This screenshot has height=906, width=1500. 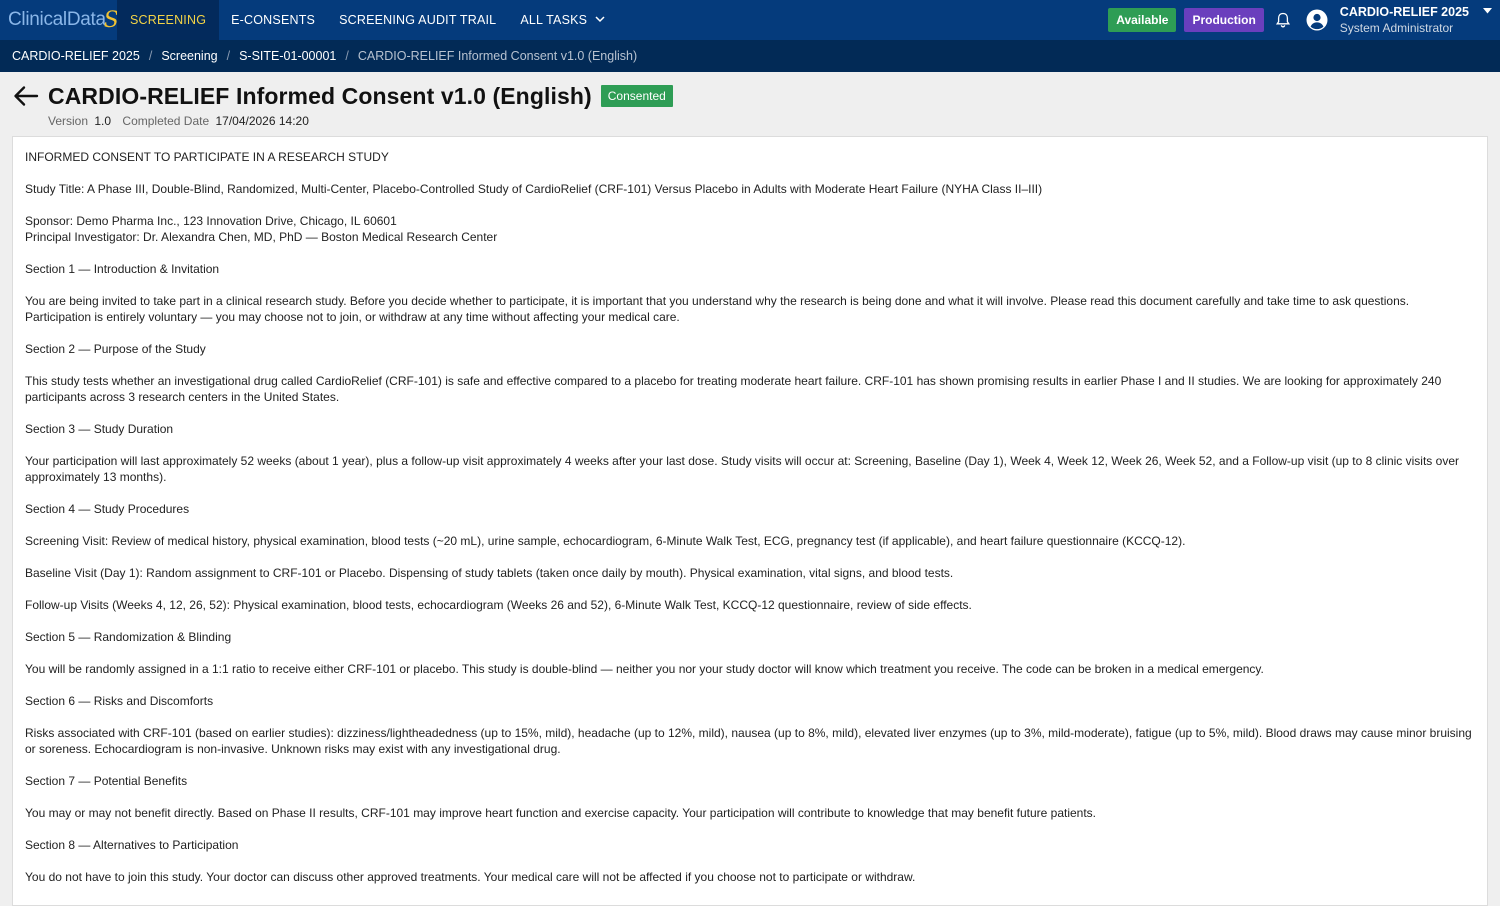 I want to click on user-menu: CARDIO-RELIEF 2025 System Administrator, so click(x=1404, y=20).